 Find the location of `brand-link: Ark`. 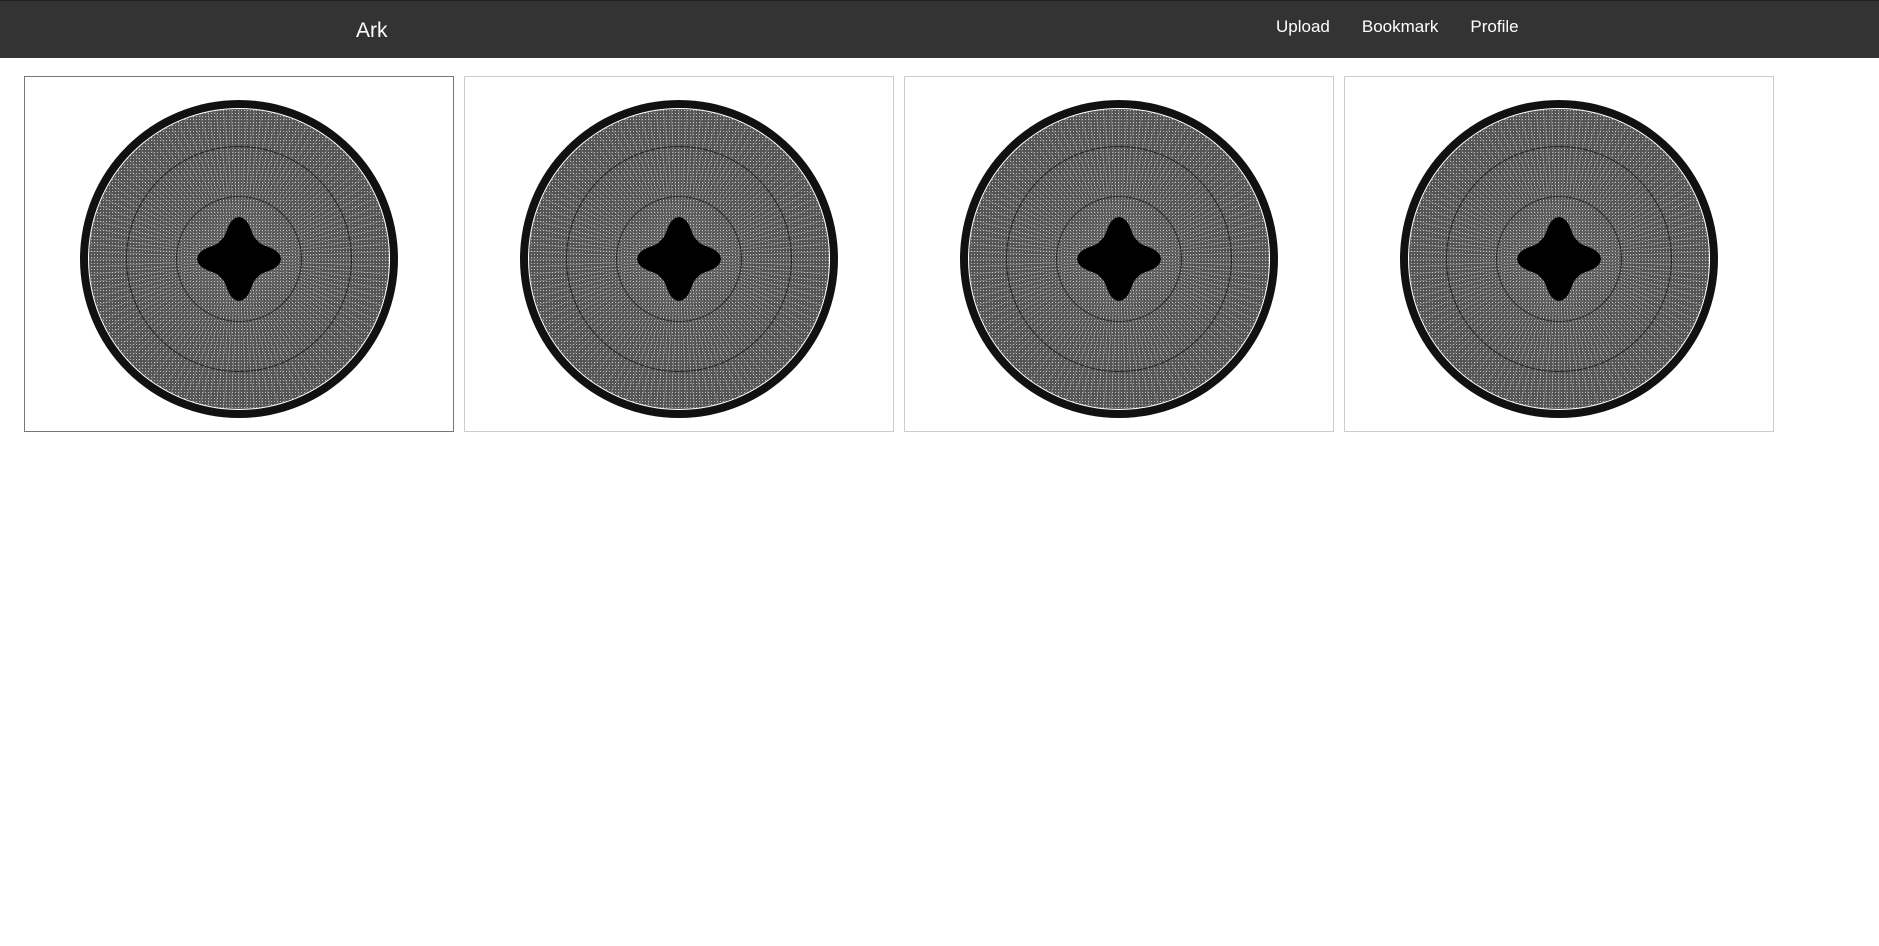

brand-link: Ark is located at coordinates (372, 31).